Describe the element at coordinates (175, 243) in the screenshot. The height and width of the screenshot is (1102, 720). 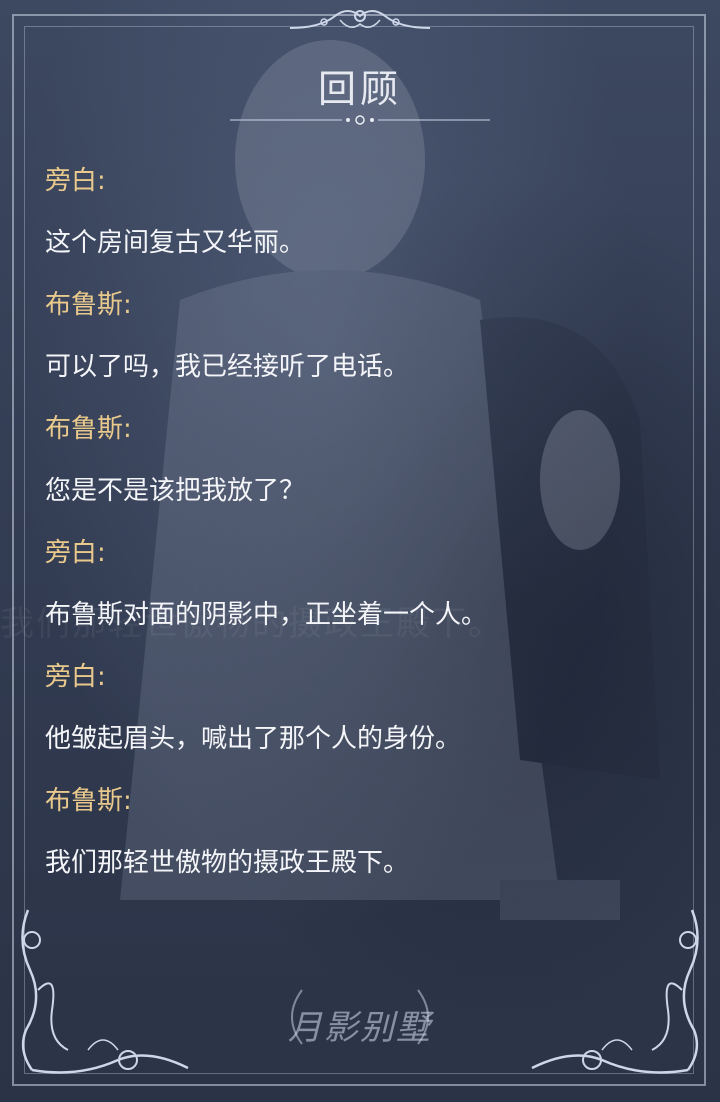
I see `dialogue-line: 这个房间复古又华丽。` at that location.